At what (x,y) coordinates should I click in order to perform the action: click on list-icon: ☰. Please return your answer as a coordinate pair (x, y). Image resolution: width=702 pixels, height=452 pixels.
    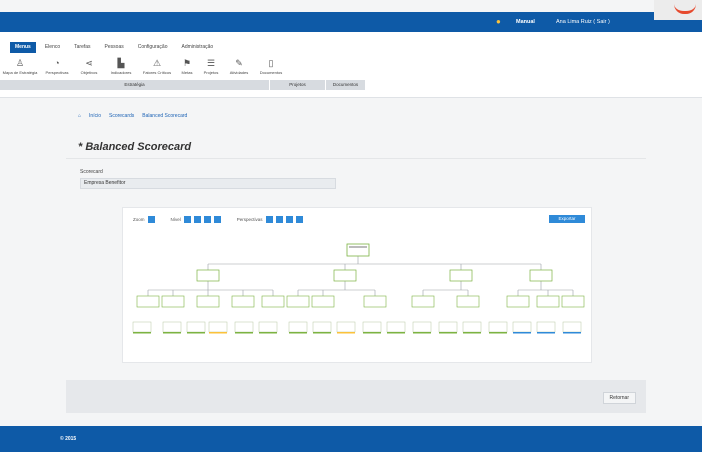
    Looking at the image, I should click on (211, 63).